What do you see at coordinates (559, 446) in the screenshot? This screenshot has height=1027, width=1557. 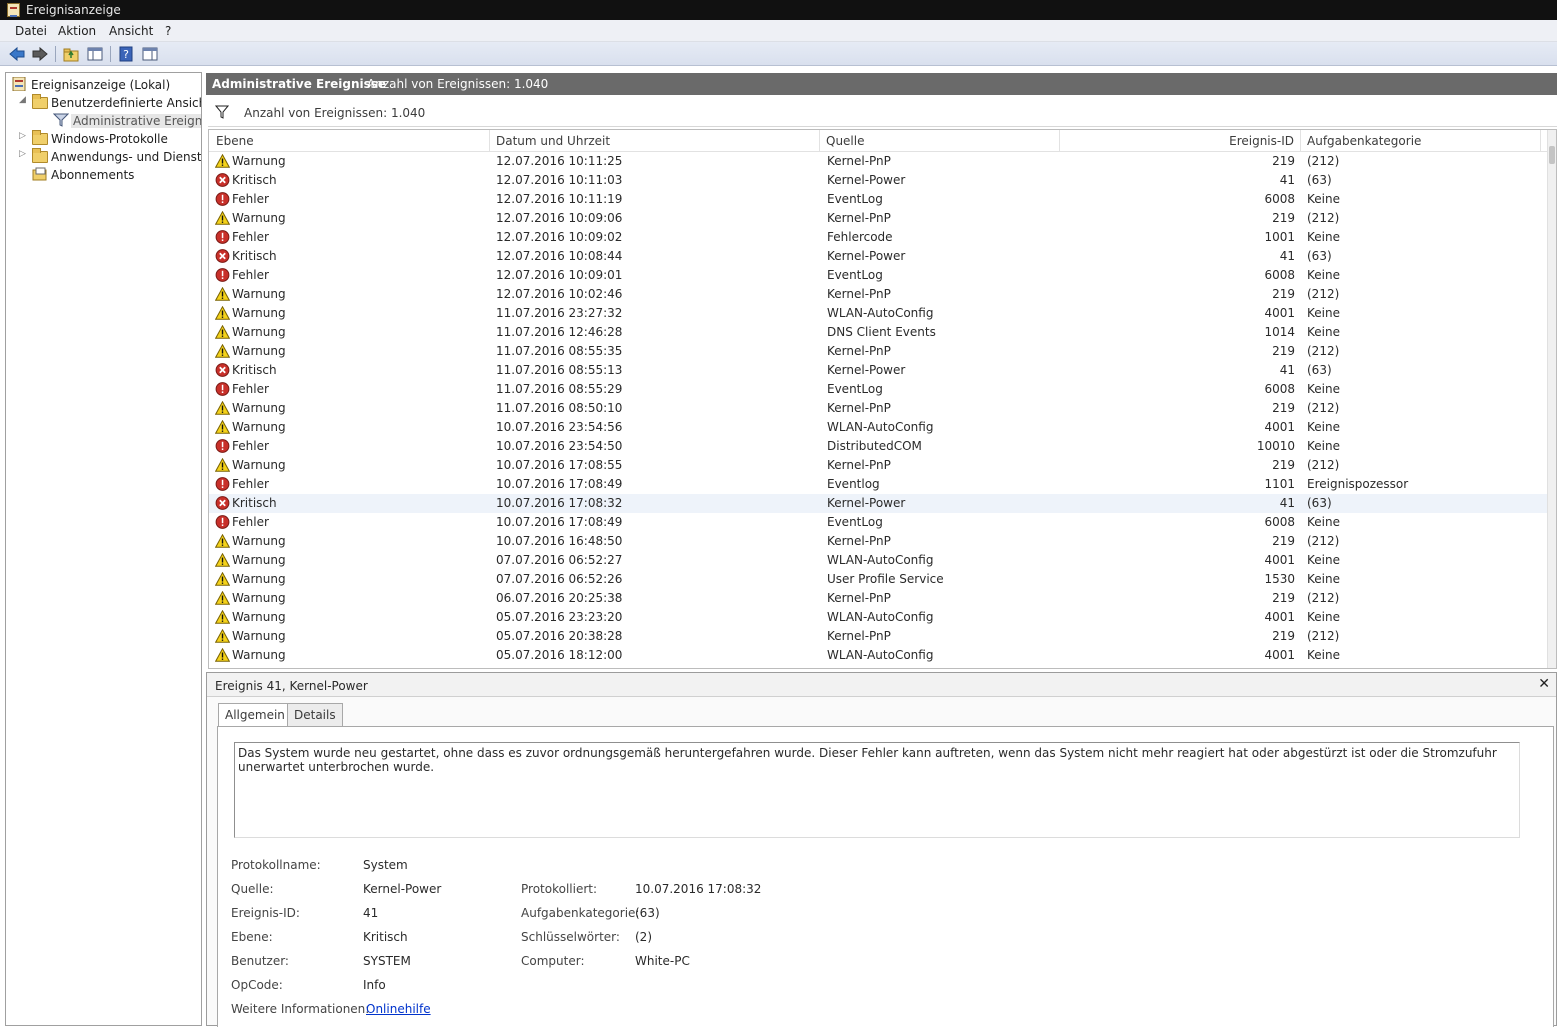 I see `cell-date: 10.07.2016 23:54:50` at bounding box center [559, 446].